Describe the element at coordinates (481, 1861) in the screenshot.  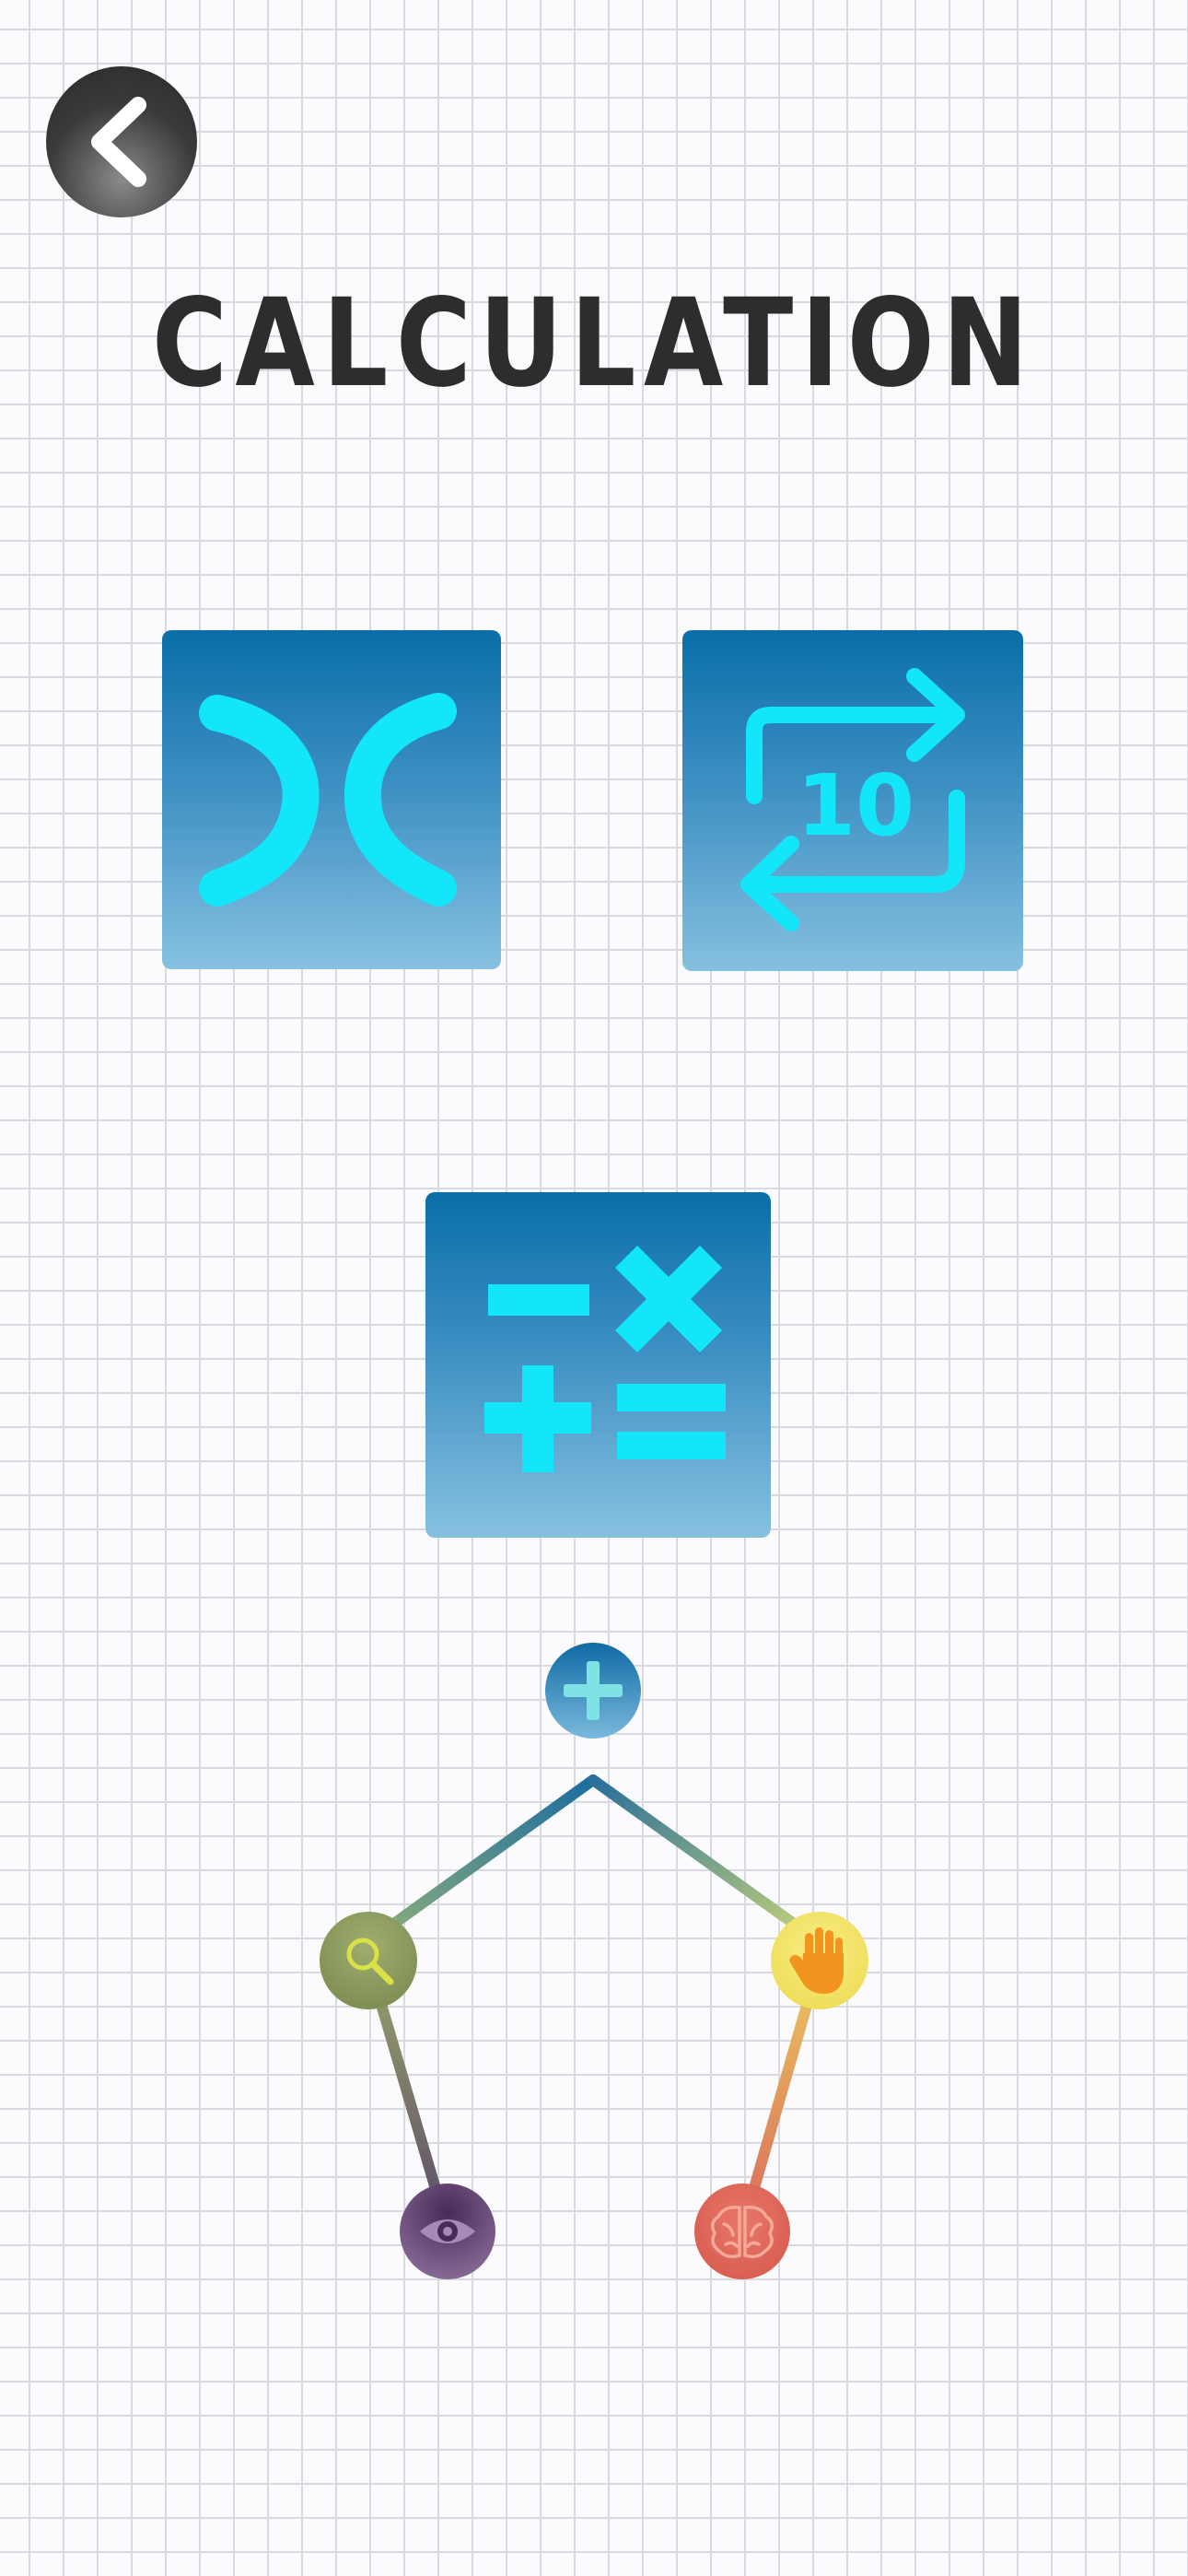
I see `edge-top-search` at that location.